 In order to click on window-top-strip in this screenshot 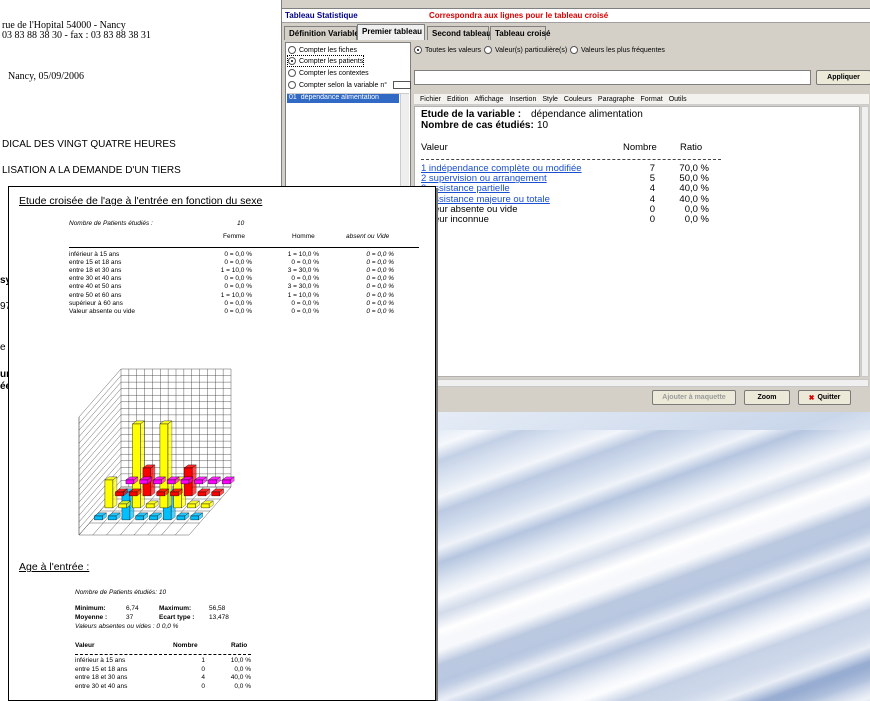, I will do `click(576, 4)`.